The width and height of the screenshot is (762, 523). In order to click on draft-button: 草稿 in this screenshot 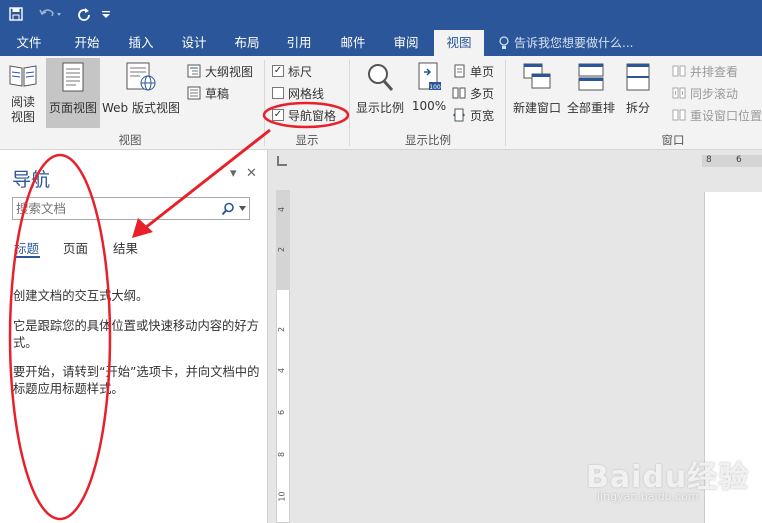, I will do `click(208, 93)`.